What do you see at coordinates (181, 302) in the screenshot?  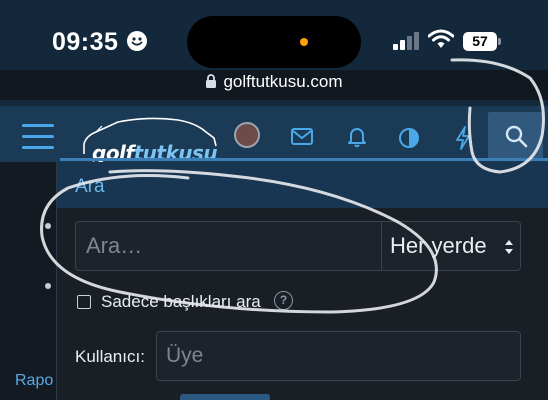 I see `titles-only-label: Sadece başlıkları ara` at bounding box center [181, 302].